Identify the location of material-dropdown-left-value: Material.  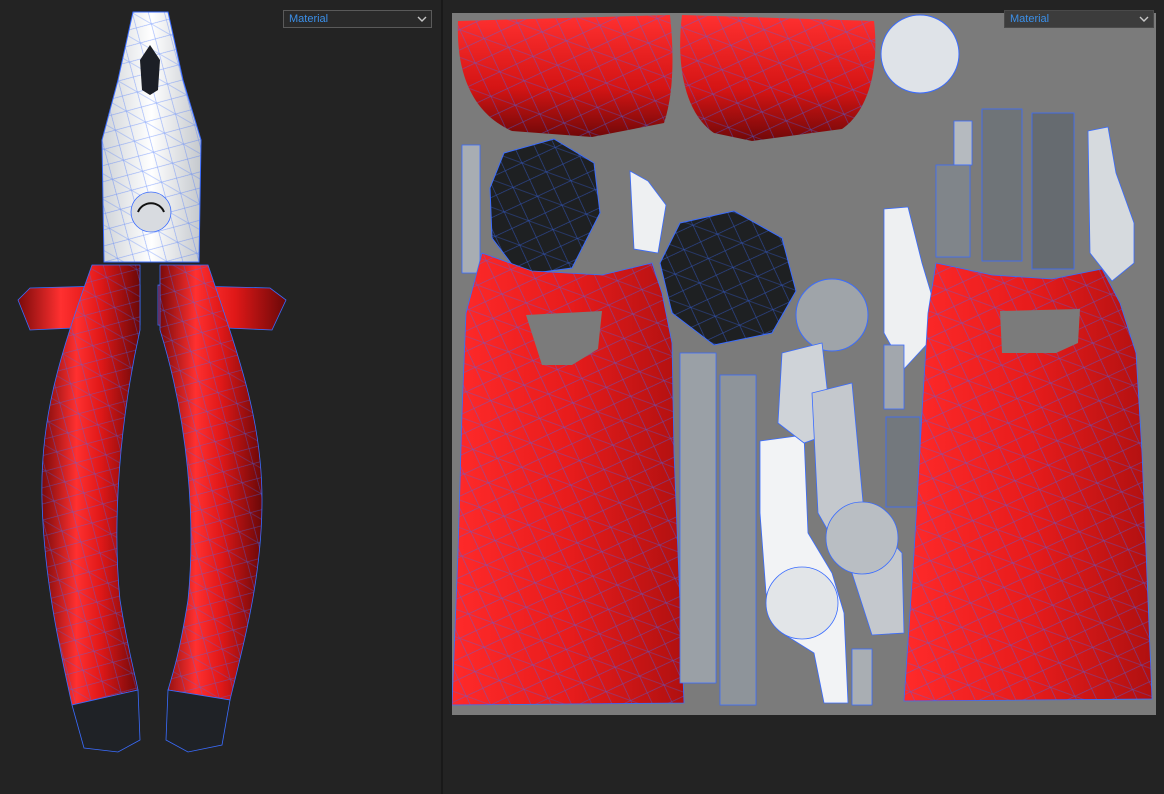
(309, 19).